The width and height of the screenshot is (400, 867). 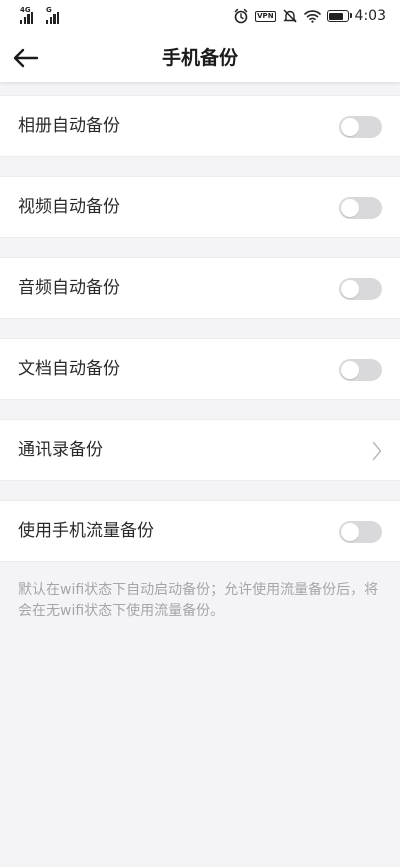 I want to click on setting-label: 通讯录备份, so click(x=60, y=450).